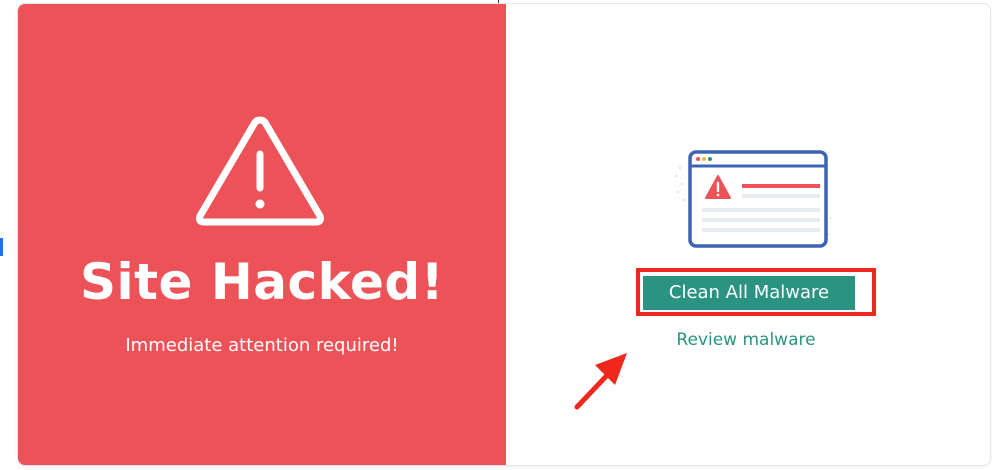 The width and height of the screenshot is (992, 470). Describe the element at coordinates (260, 171) in the screenshot. I see `warning-triangle-icon` at that location.